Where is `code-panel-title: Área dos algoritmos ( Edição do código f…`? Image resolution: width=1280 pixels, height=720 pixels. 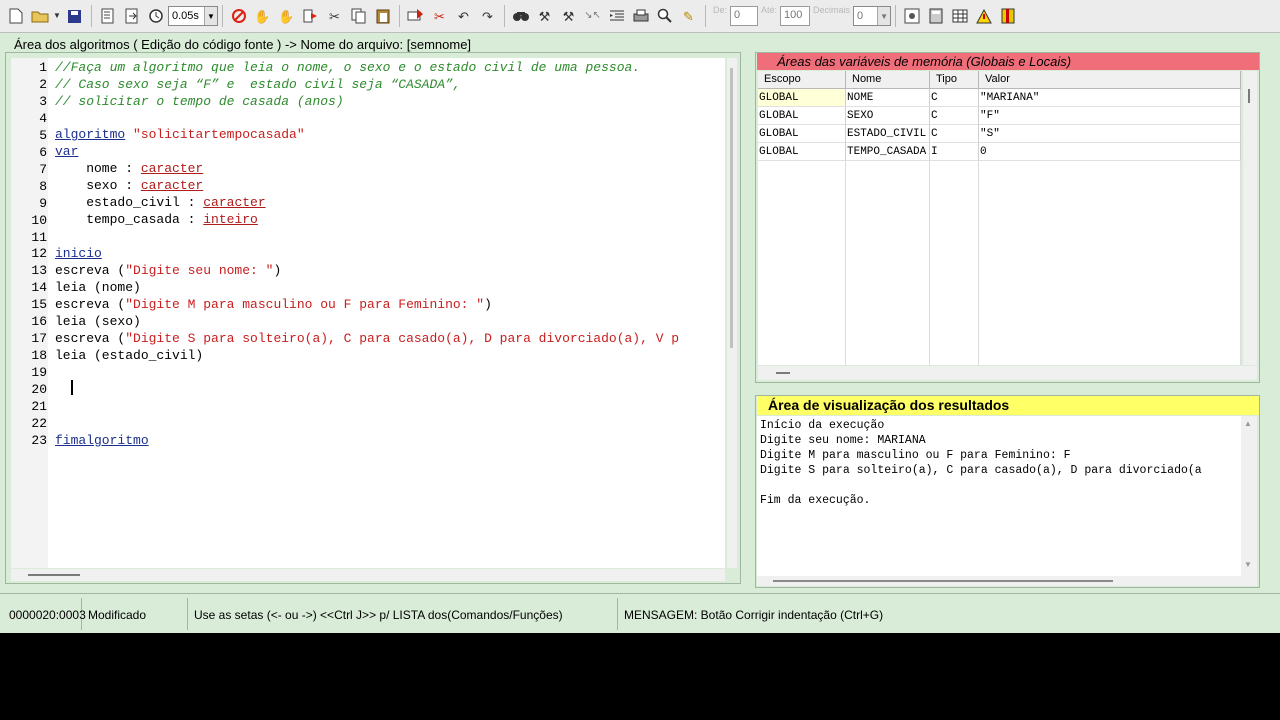 code-panel-title: Área dos algoritmos ( Edição do código f… is located at coordinates (243, 44).